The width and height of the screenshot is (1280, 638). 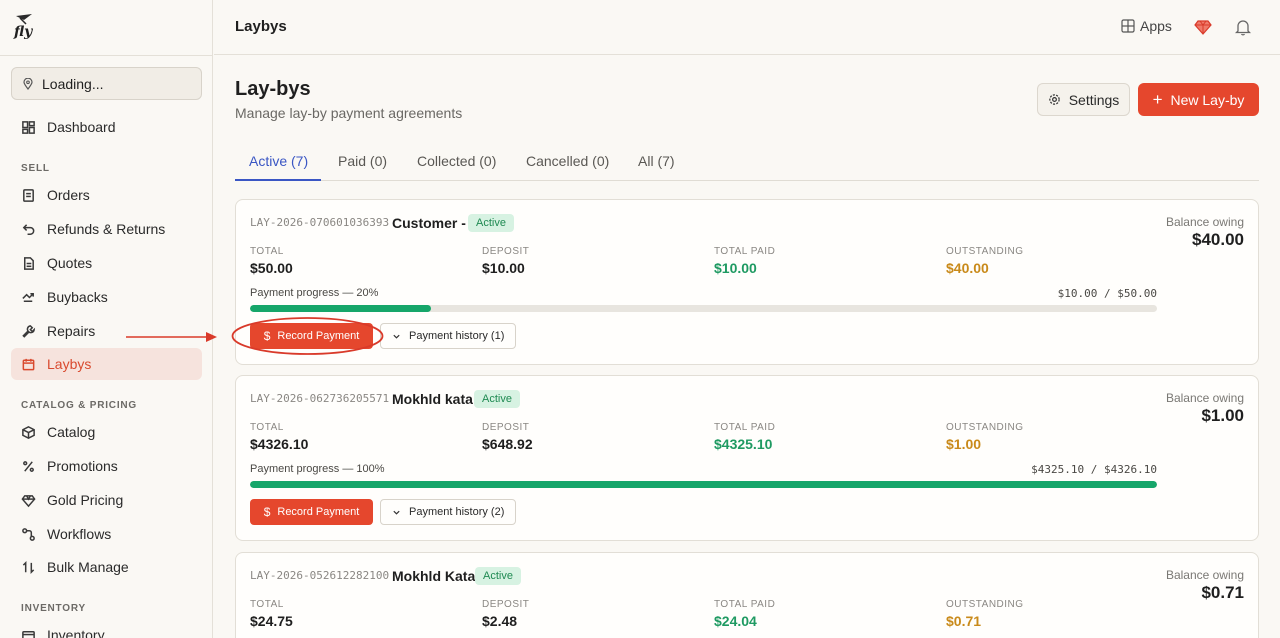 What do you see at coordinates (743, 444) in the screenshot?
I see `total-paid-value: $4325.10` at bounding box center [743, 444].